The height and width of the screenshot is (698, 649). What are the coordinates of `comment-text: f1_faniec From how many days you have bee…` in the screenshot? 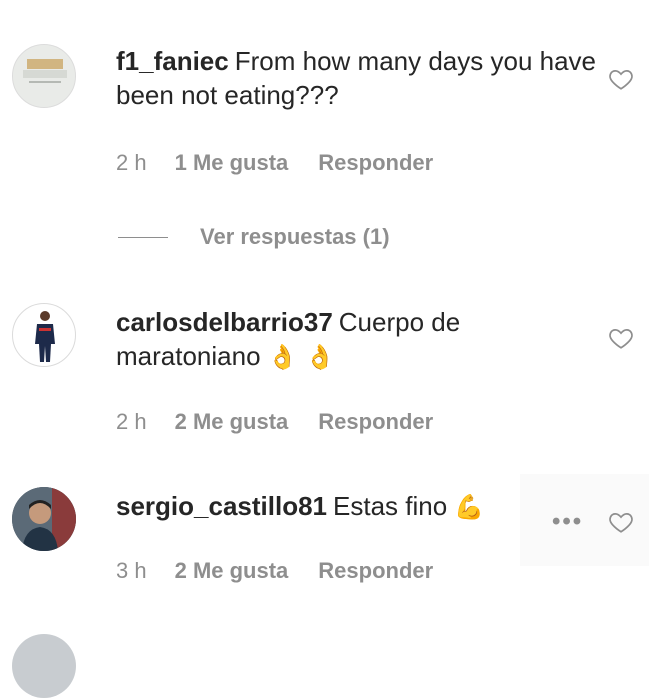 It's located at (356, 78).